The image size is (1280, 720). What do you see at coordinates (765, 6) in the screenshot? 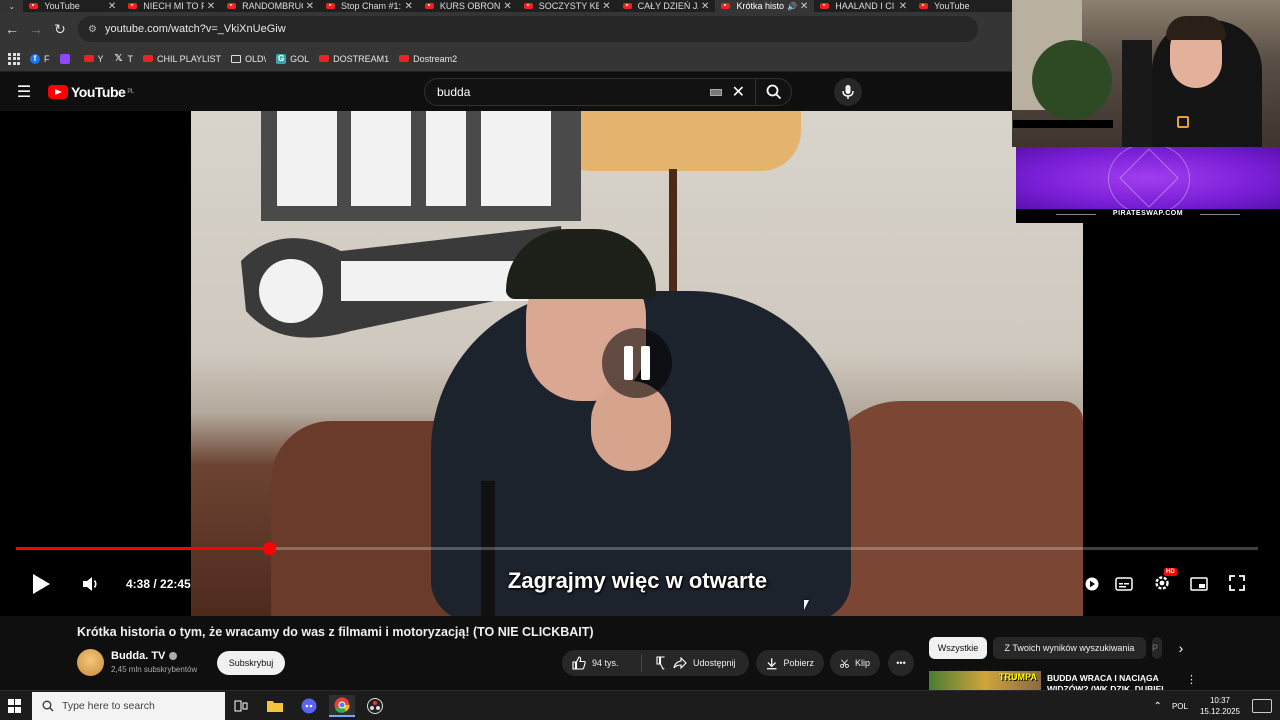
I see `browser-tab-active: Krótka histo 🔊 ✕` at bounding box center [765, 6].